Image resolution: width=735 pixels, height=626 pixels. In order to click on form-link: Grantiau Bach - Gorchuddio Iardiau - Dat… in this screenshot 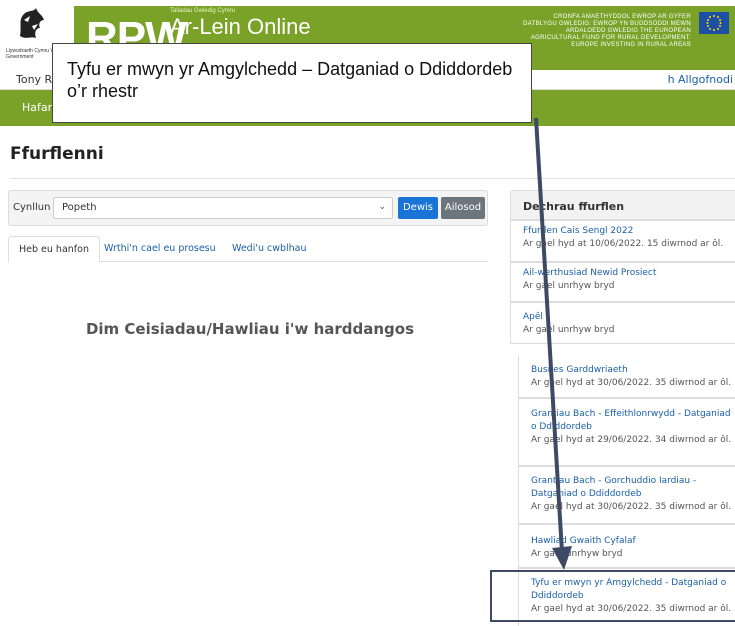, I will do `click(633, 488)`.